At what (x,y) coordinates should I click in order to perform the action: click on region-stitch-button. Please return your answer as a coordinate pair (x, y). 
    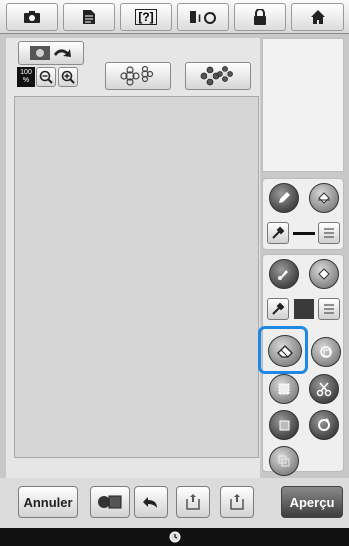
    Looking at the image, I should click on (329, 309).